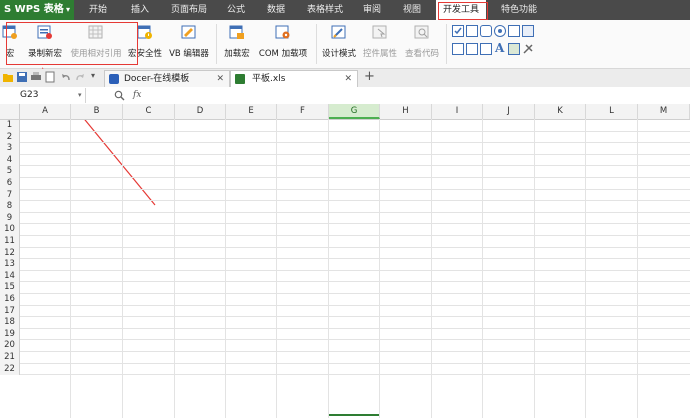 This screenshot has width=690, height=418. Describe the element at coordinates (93, 75) in the screenshot. I see `quick-access-dropdown-icon: ▾` at that location.